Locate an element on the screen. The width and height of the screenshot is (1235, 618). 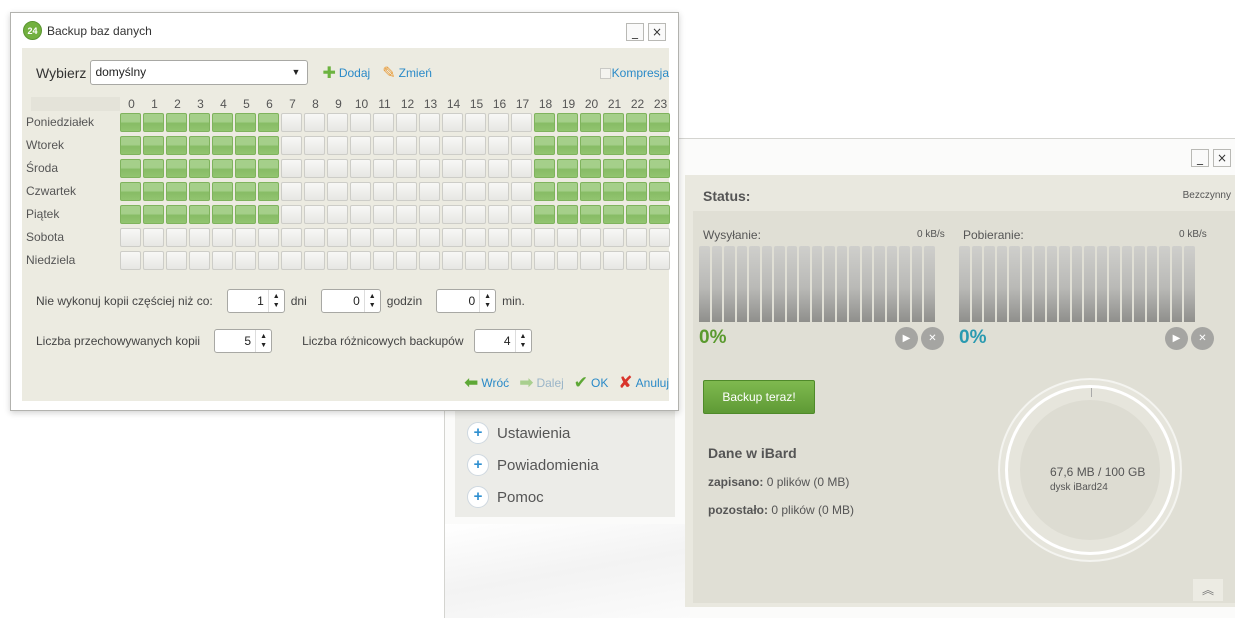
main-close-button: × is located at coordinates (1222, 158).